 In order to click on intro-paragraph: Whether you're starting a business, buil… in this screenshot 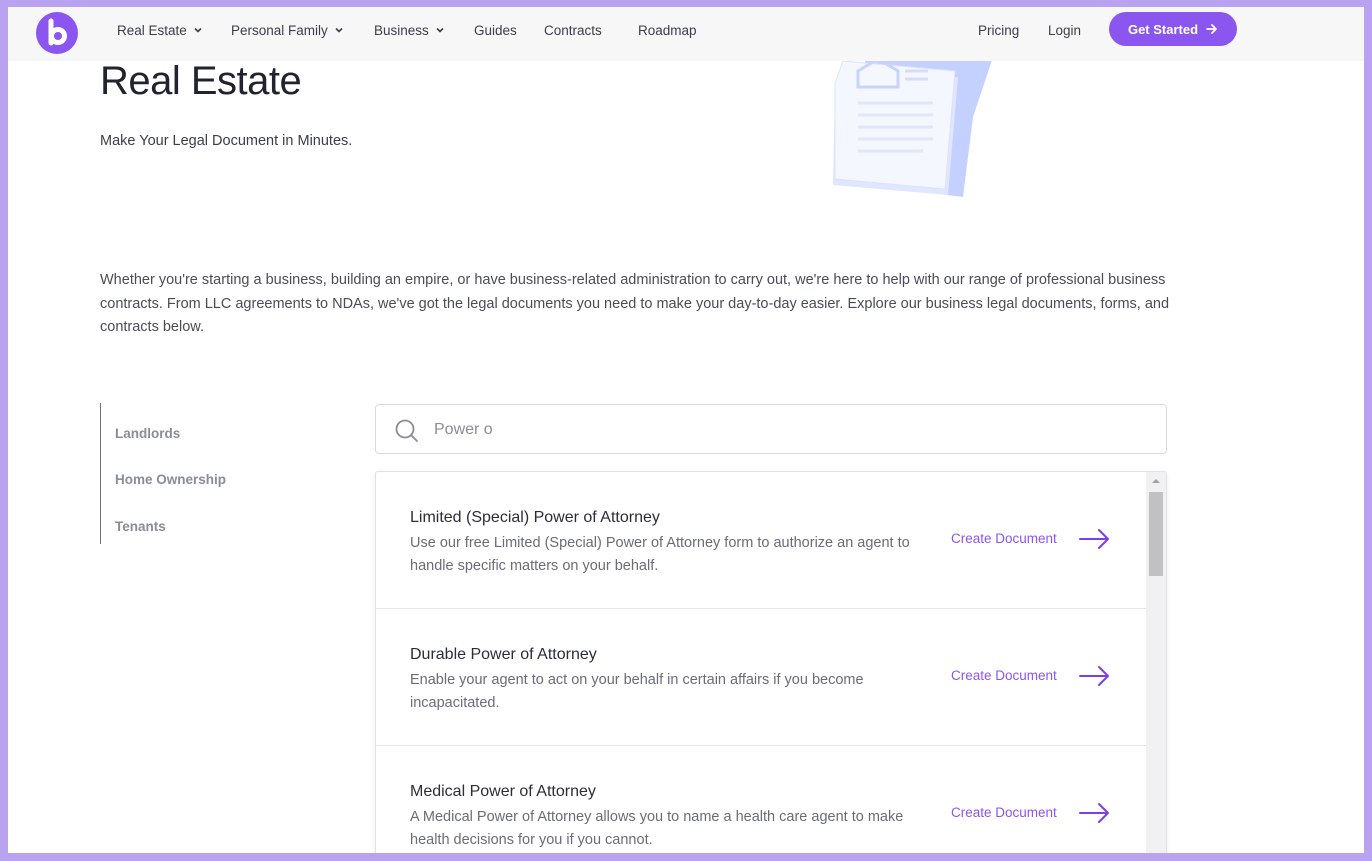, I will do `click(635, 303)`.